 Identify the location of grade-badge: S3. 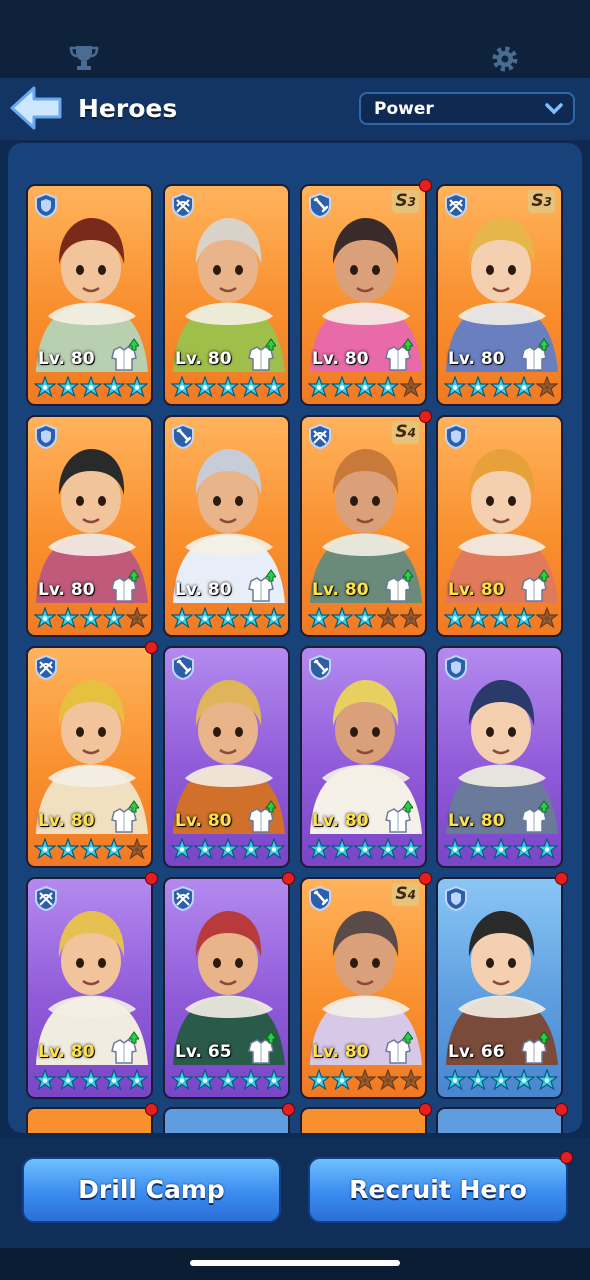
(405, 201).